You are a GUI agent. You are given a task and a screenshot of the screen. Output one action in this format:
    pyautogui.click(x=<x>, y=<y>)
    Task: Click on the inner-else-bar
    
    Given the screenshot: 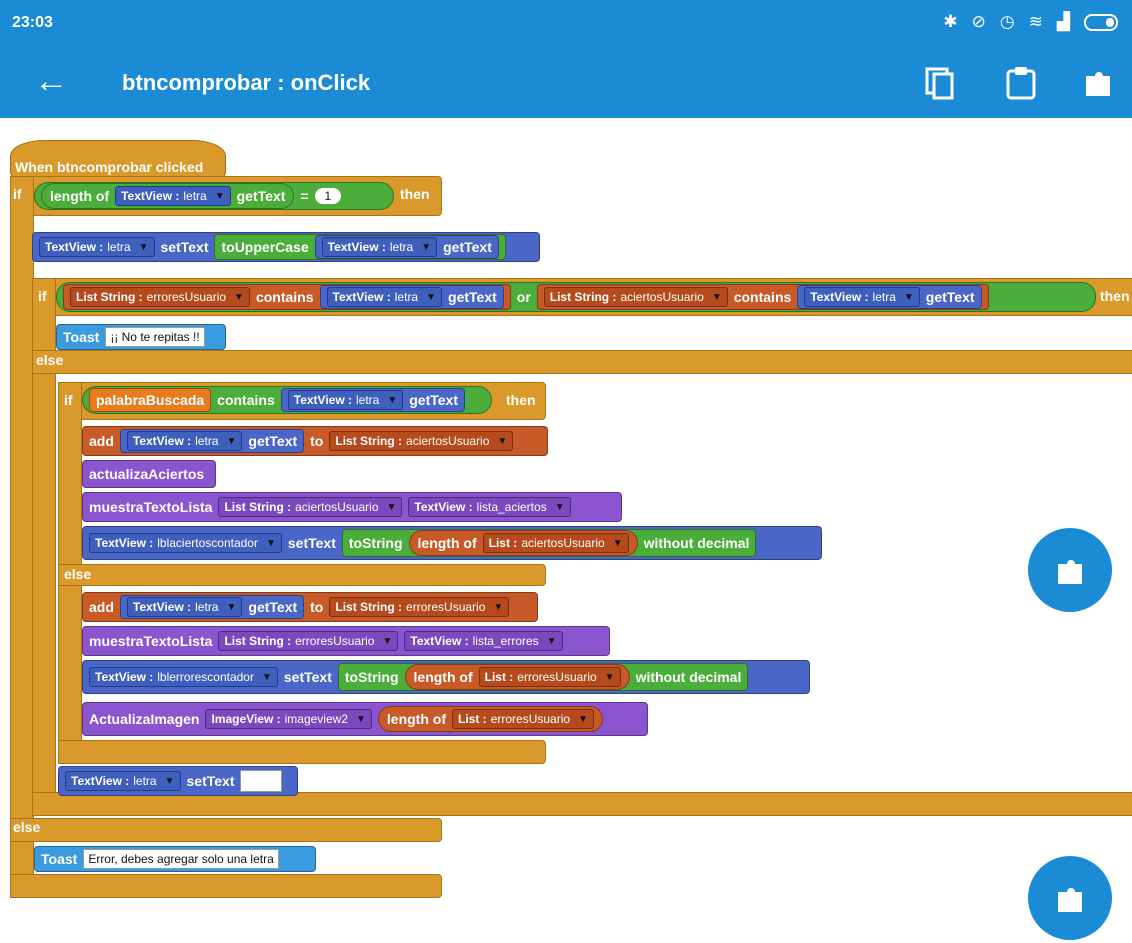 What is the action you would take?
    pyautogui.click(x=582, y=362)
    